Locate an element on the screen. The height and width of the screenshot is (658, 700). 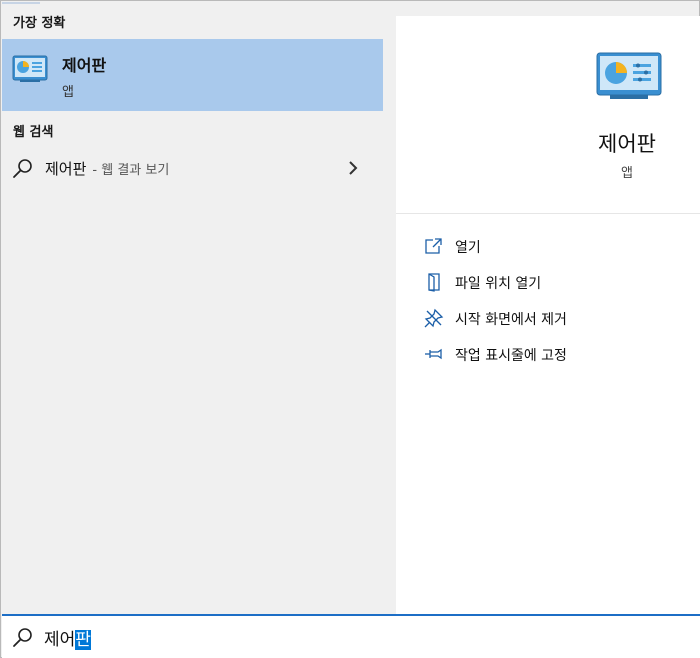
top-accent-bar is located at coordinates (21, 3).